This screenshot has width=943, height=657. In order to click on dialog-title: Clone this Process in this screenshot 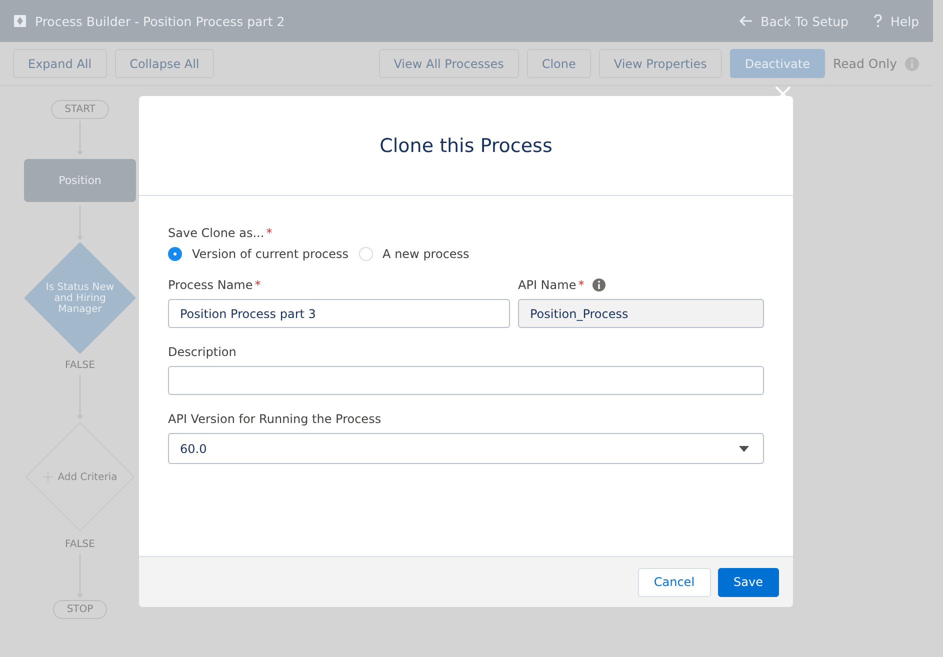, I will do `click(466, 145)`.